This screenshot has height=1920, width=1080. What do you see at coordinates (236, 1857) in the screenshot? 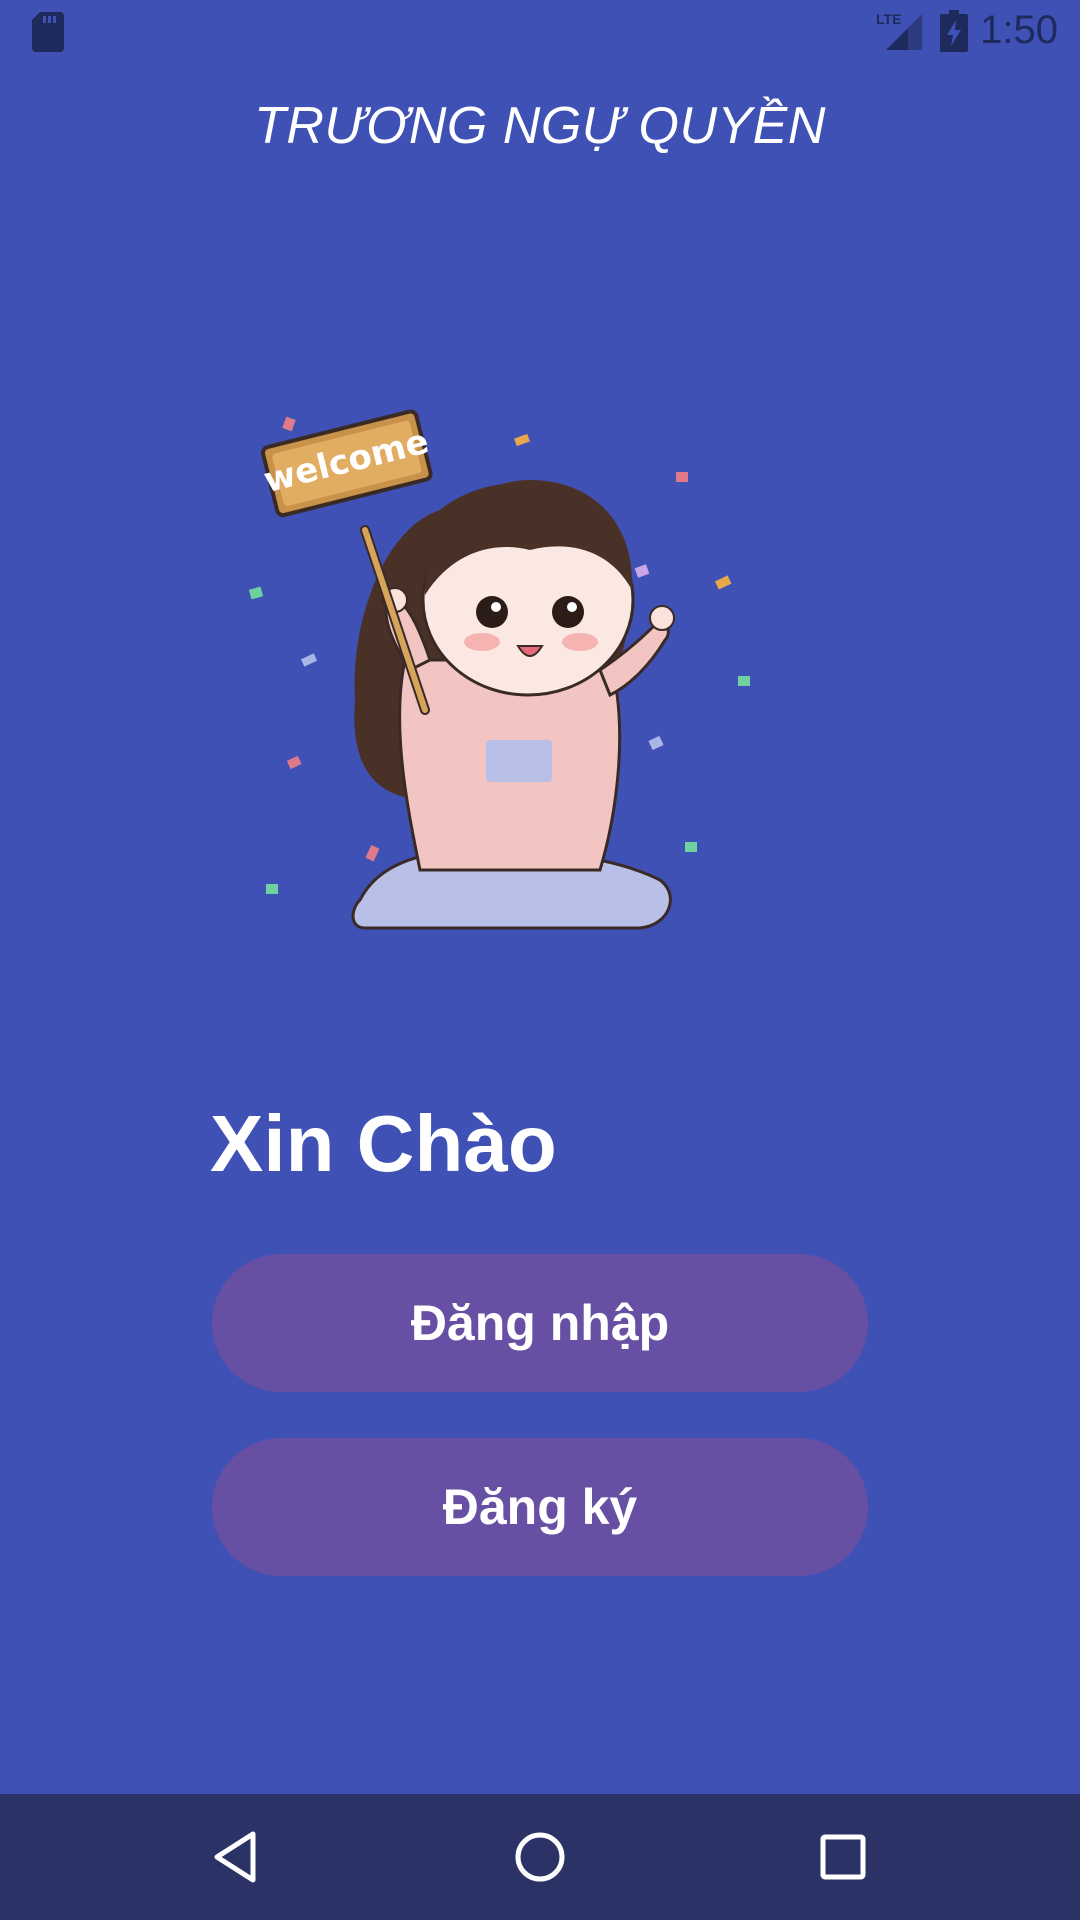
I see `back-icon` at bounding box center [236, 1857].